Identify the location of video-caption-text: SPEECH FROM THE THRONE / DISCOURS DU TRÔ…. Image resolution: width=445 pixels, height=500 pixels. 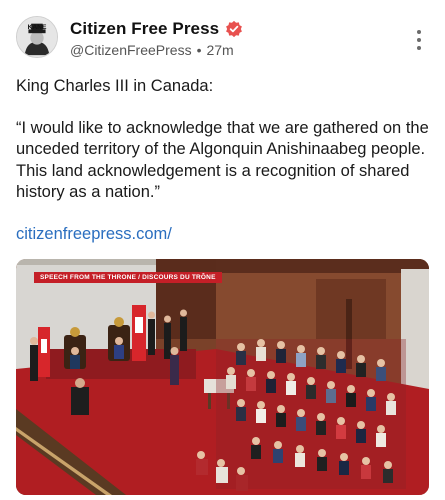
(128, 277).